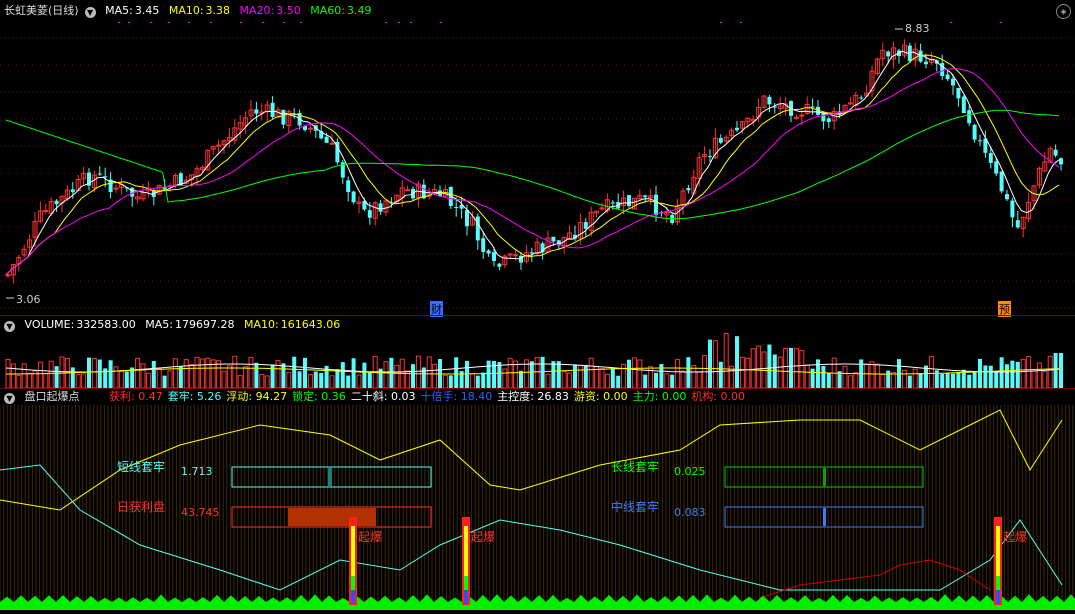  What do you see at coordinates (600, 396) in the screenshot?
I see `stat-7: 游资: 0.00` at bounding box center [600, 396].